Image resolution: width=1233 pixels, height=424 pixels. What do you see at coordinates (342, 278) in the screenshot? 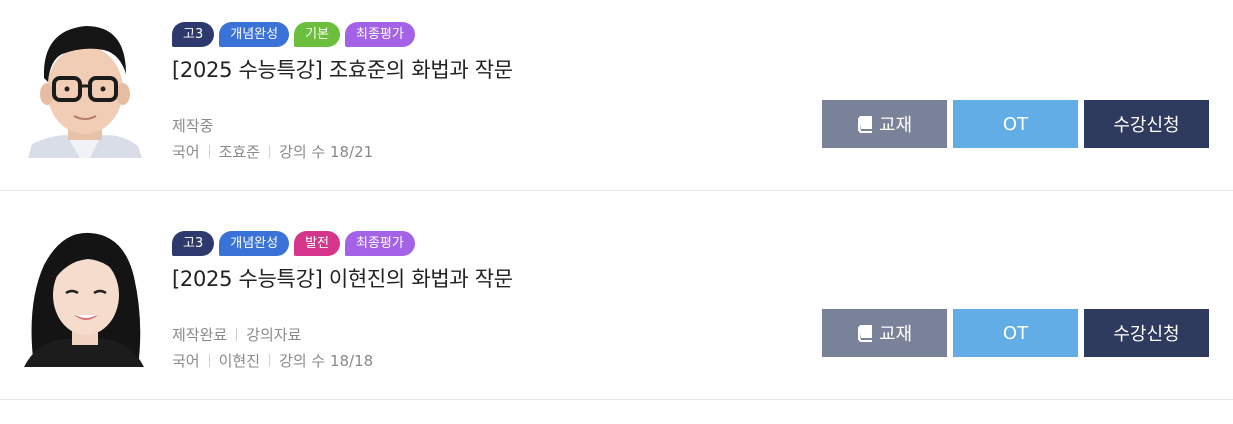
I see `course-title: [2025 수능특강] 이현진의 화법과 작문` at bounding box center [342, 278].